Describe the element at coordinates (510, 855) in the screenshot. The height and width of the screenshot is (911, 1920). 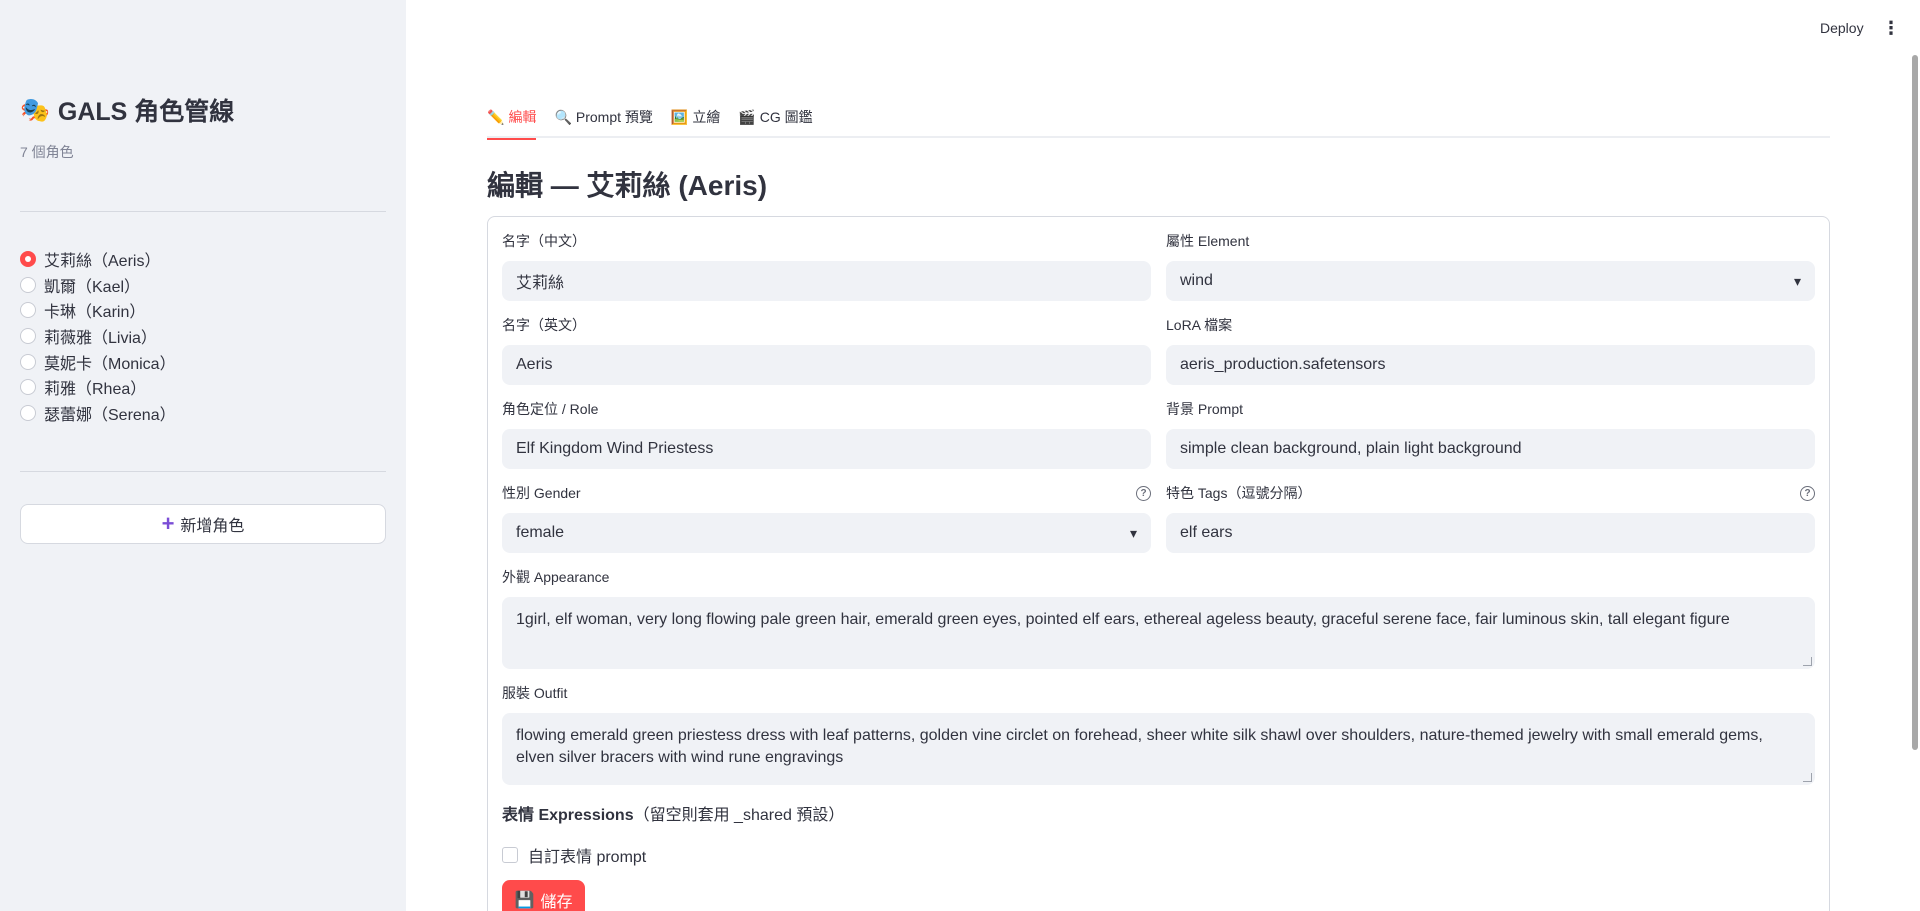
I see `custom-expression-checkbox` at that location.